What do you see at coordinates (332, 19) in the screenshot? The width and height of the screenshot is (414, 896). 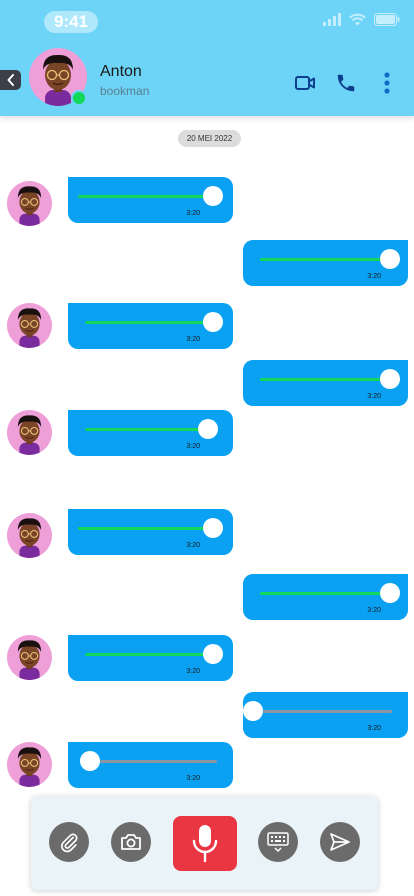 I see `cellular-signal-icon` at bounding box center [332, 19].